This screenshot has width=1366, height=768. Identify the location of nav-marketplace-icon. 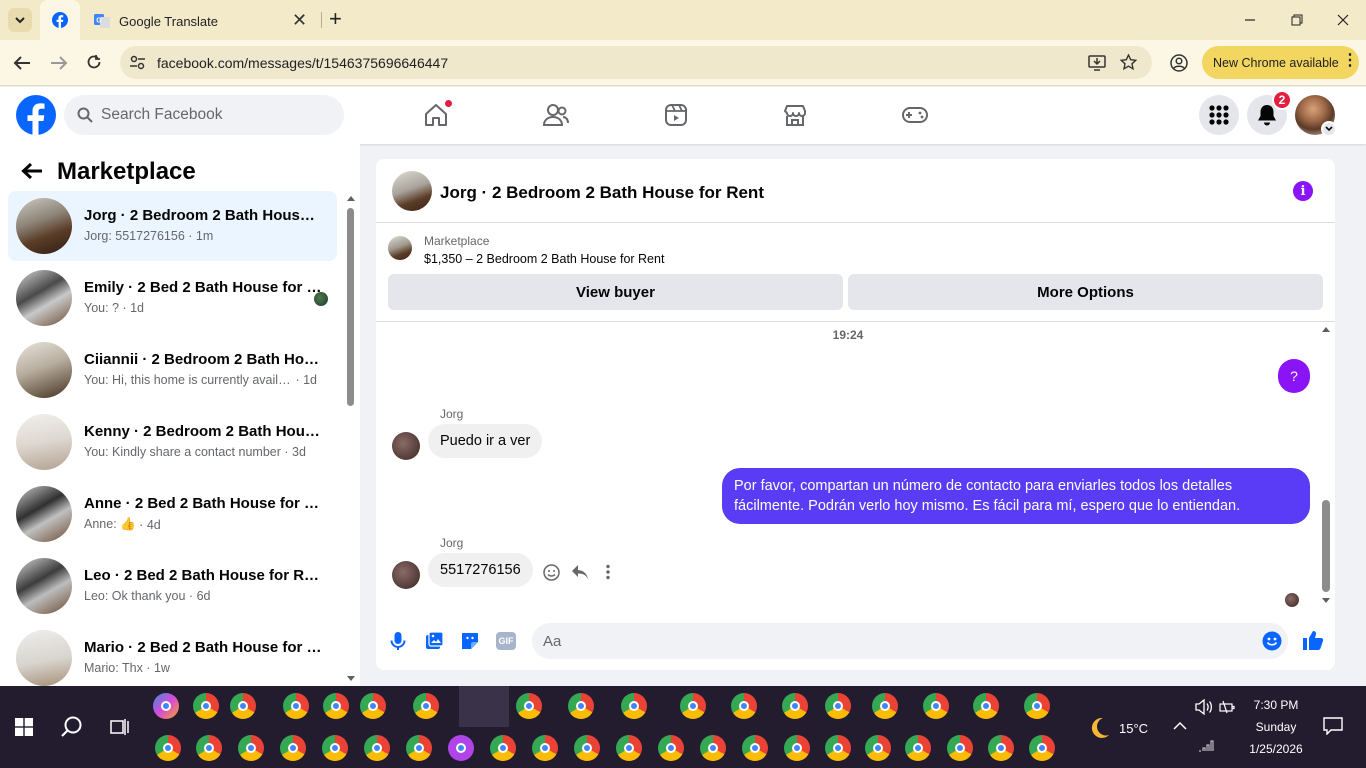
(795, 115).